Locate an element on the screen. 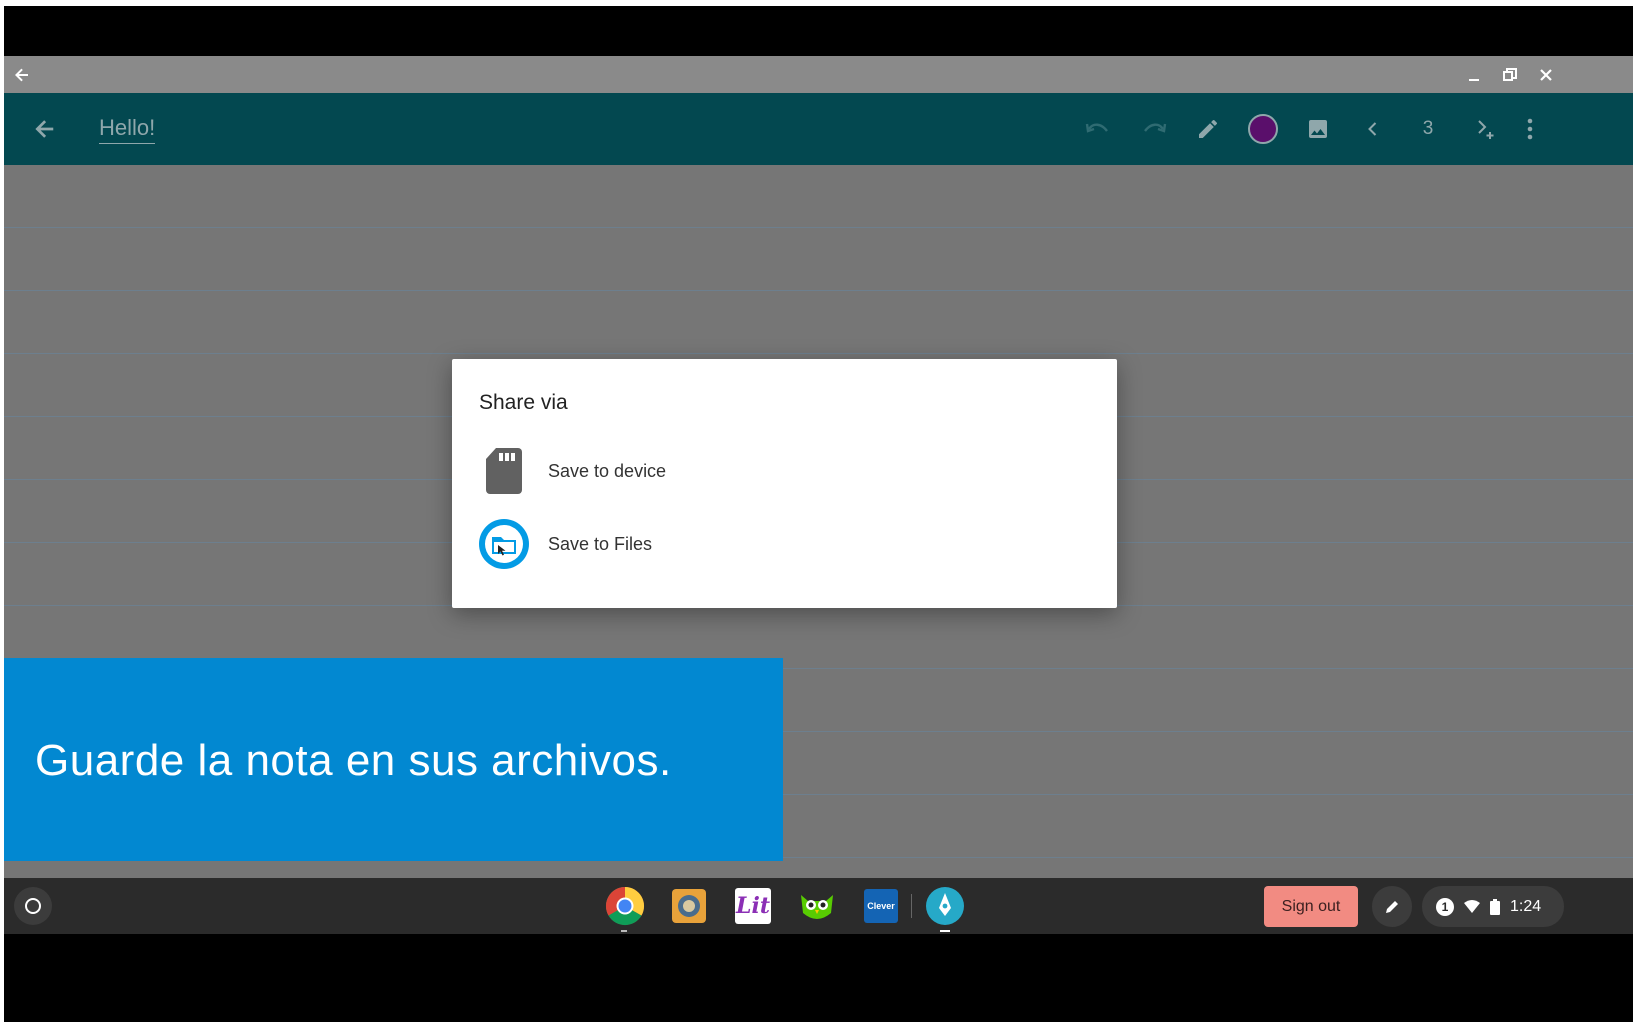 The height and width of the screenshot is (1022, 1633). window-minimize-button is located at coordinates (1474, 74).